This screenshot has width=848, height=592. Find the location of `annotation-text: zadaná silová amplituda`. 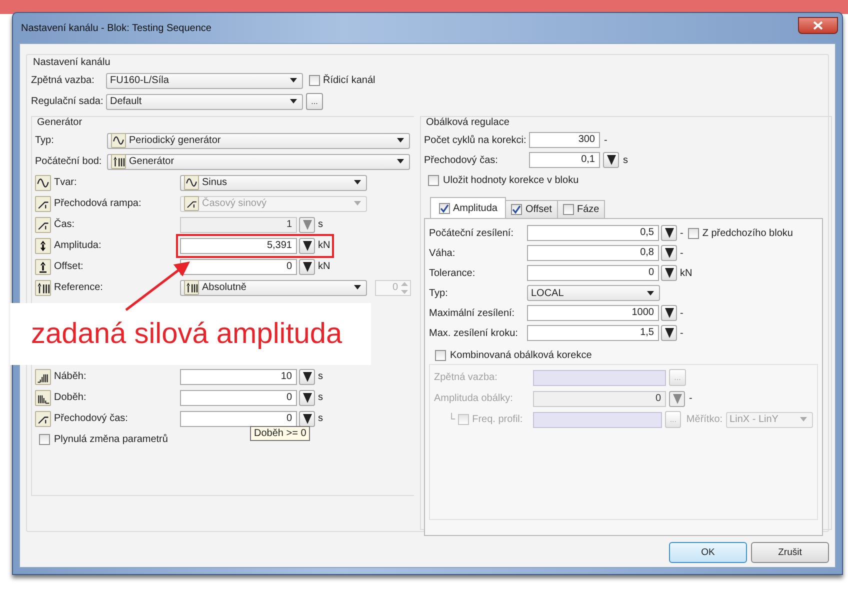

annotation-text: zadaná silová amplituda is located at coordinates (190, 334).